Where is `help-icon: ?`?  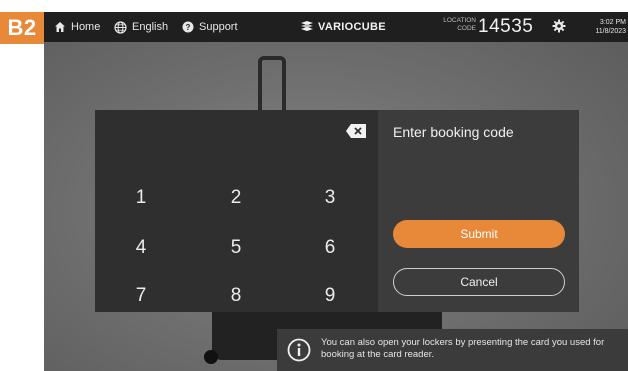 help-icon: ? is located at coordinates (188, 27).